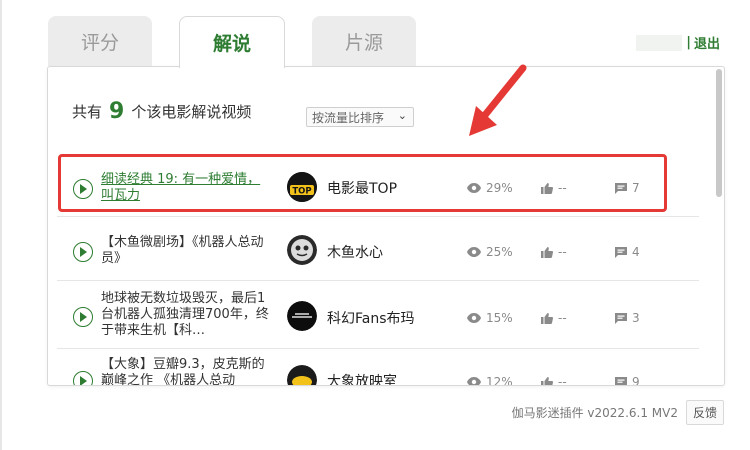  Describe the element at coordinates (636, 380) in the screenshot. I see `comments-value: 9` at that location.